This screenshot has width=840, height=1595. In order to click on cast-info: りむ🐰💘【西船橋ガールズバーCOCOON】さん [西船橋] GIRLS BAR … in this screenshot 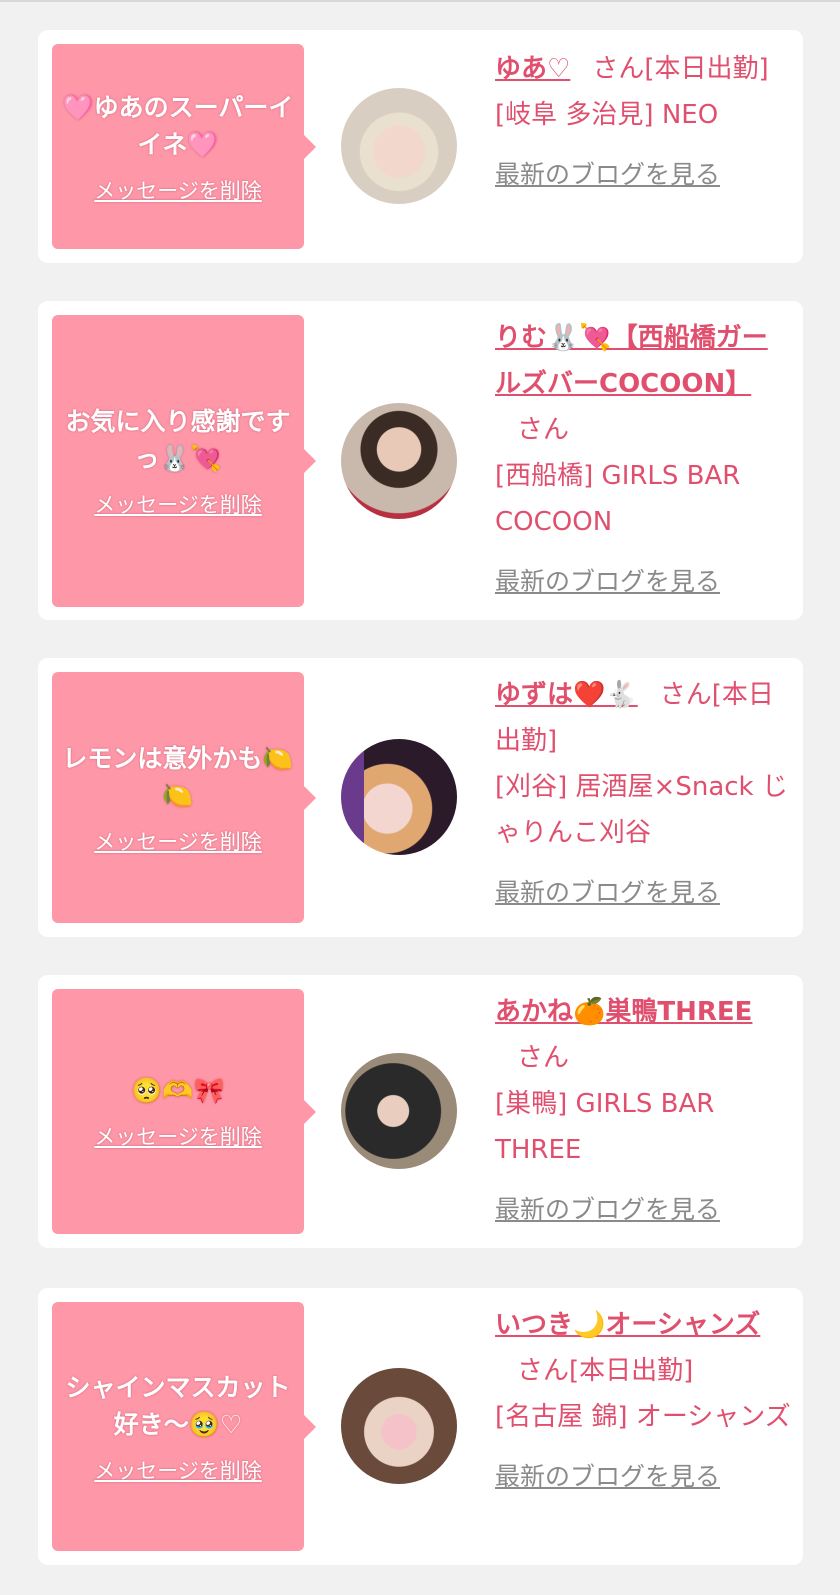, I will do `click(644, 460)`.